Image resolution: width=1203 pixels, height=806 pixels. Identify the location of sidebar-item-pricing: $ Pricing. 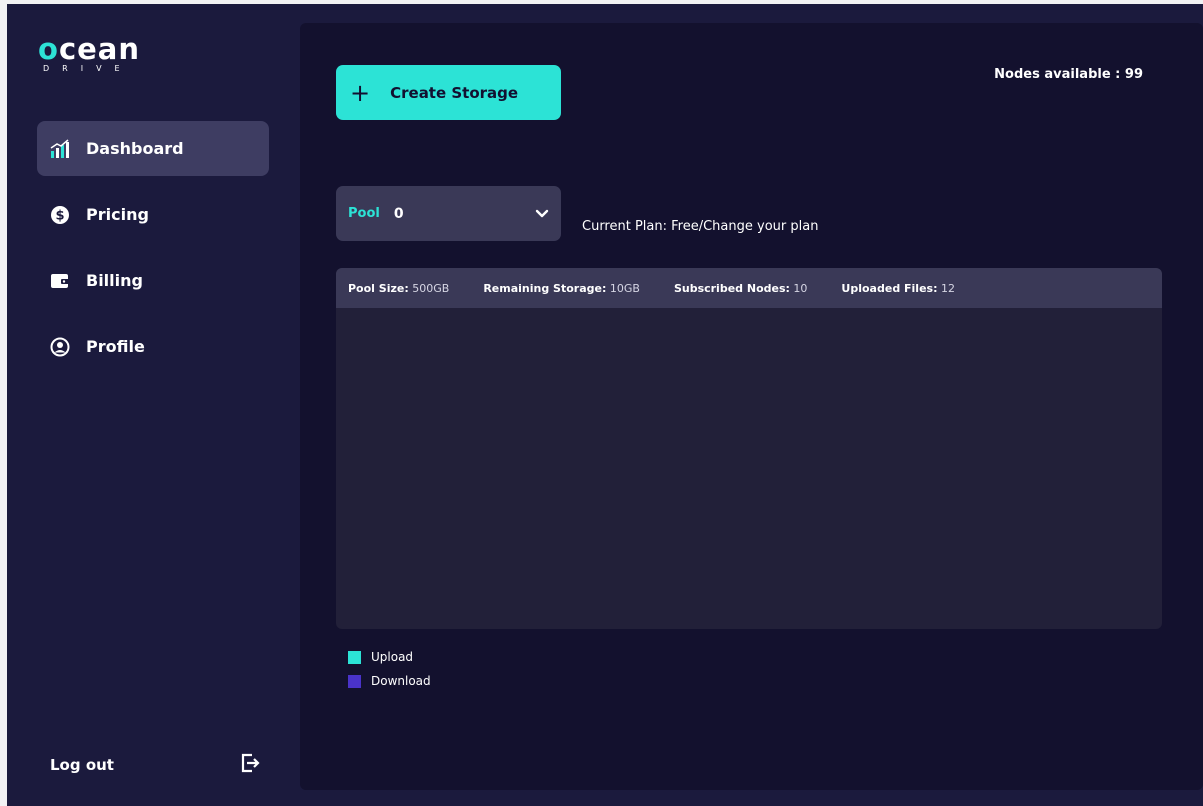
(153, 214).